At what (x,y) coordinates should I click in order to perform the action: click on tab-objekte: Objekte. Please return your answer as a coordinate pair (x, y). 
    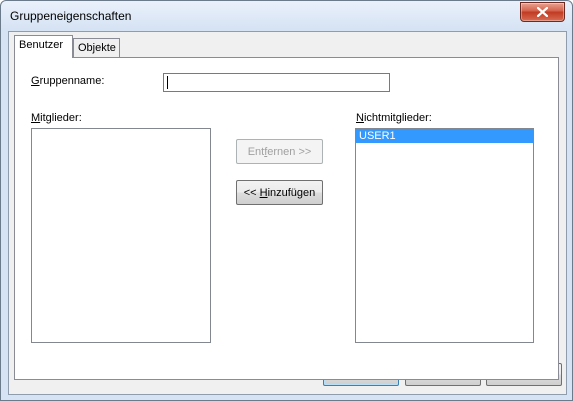
    Looking at the image, I should click on (96, 48).